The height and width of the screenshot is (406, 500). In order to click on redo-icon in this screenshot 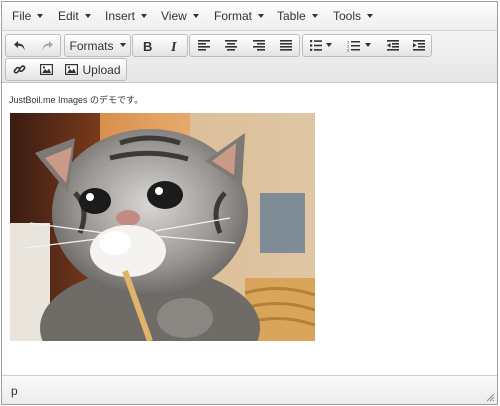, I will do `click(47, 45)`.